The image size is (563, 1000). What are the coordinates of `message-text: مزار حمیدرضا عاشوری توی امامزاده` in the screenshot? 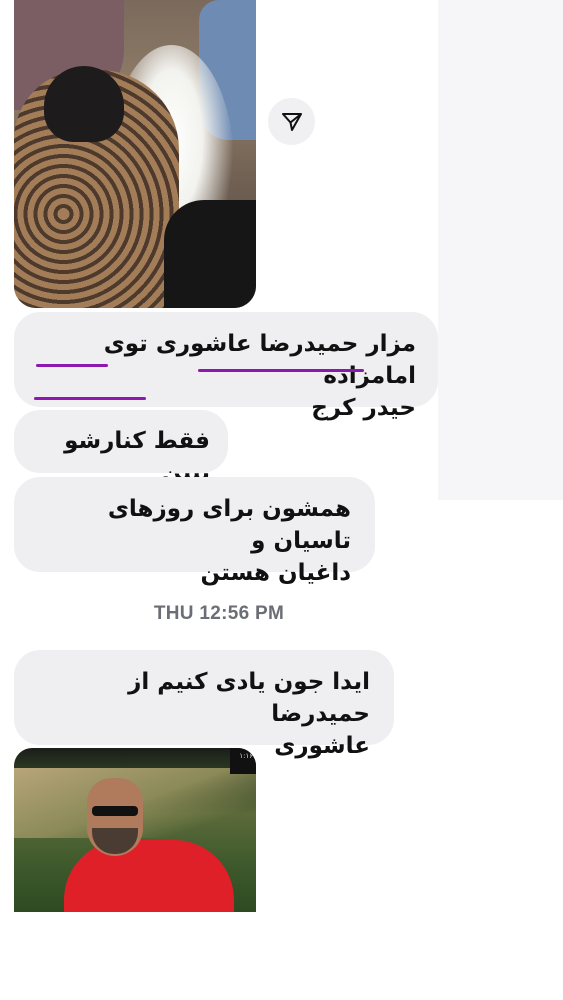 It's located at (259, 360).